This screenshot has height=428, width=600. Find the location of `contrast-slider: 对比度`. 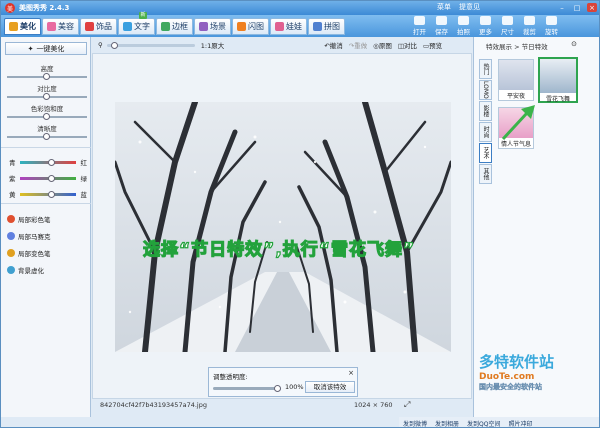

contrast-slider: 对比度 is located at coordinates (47, 91).